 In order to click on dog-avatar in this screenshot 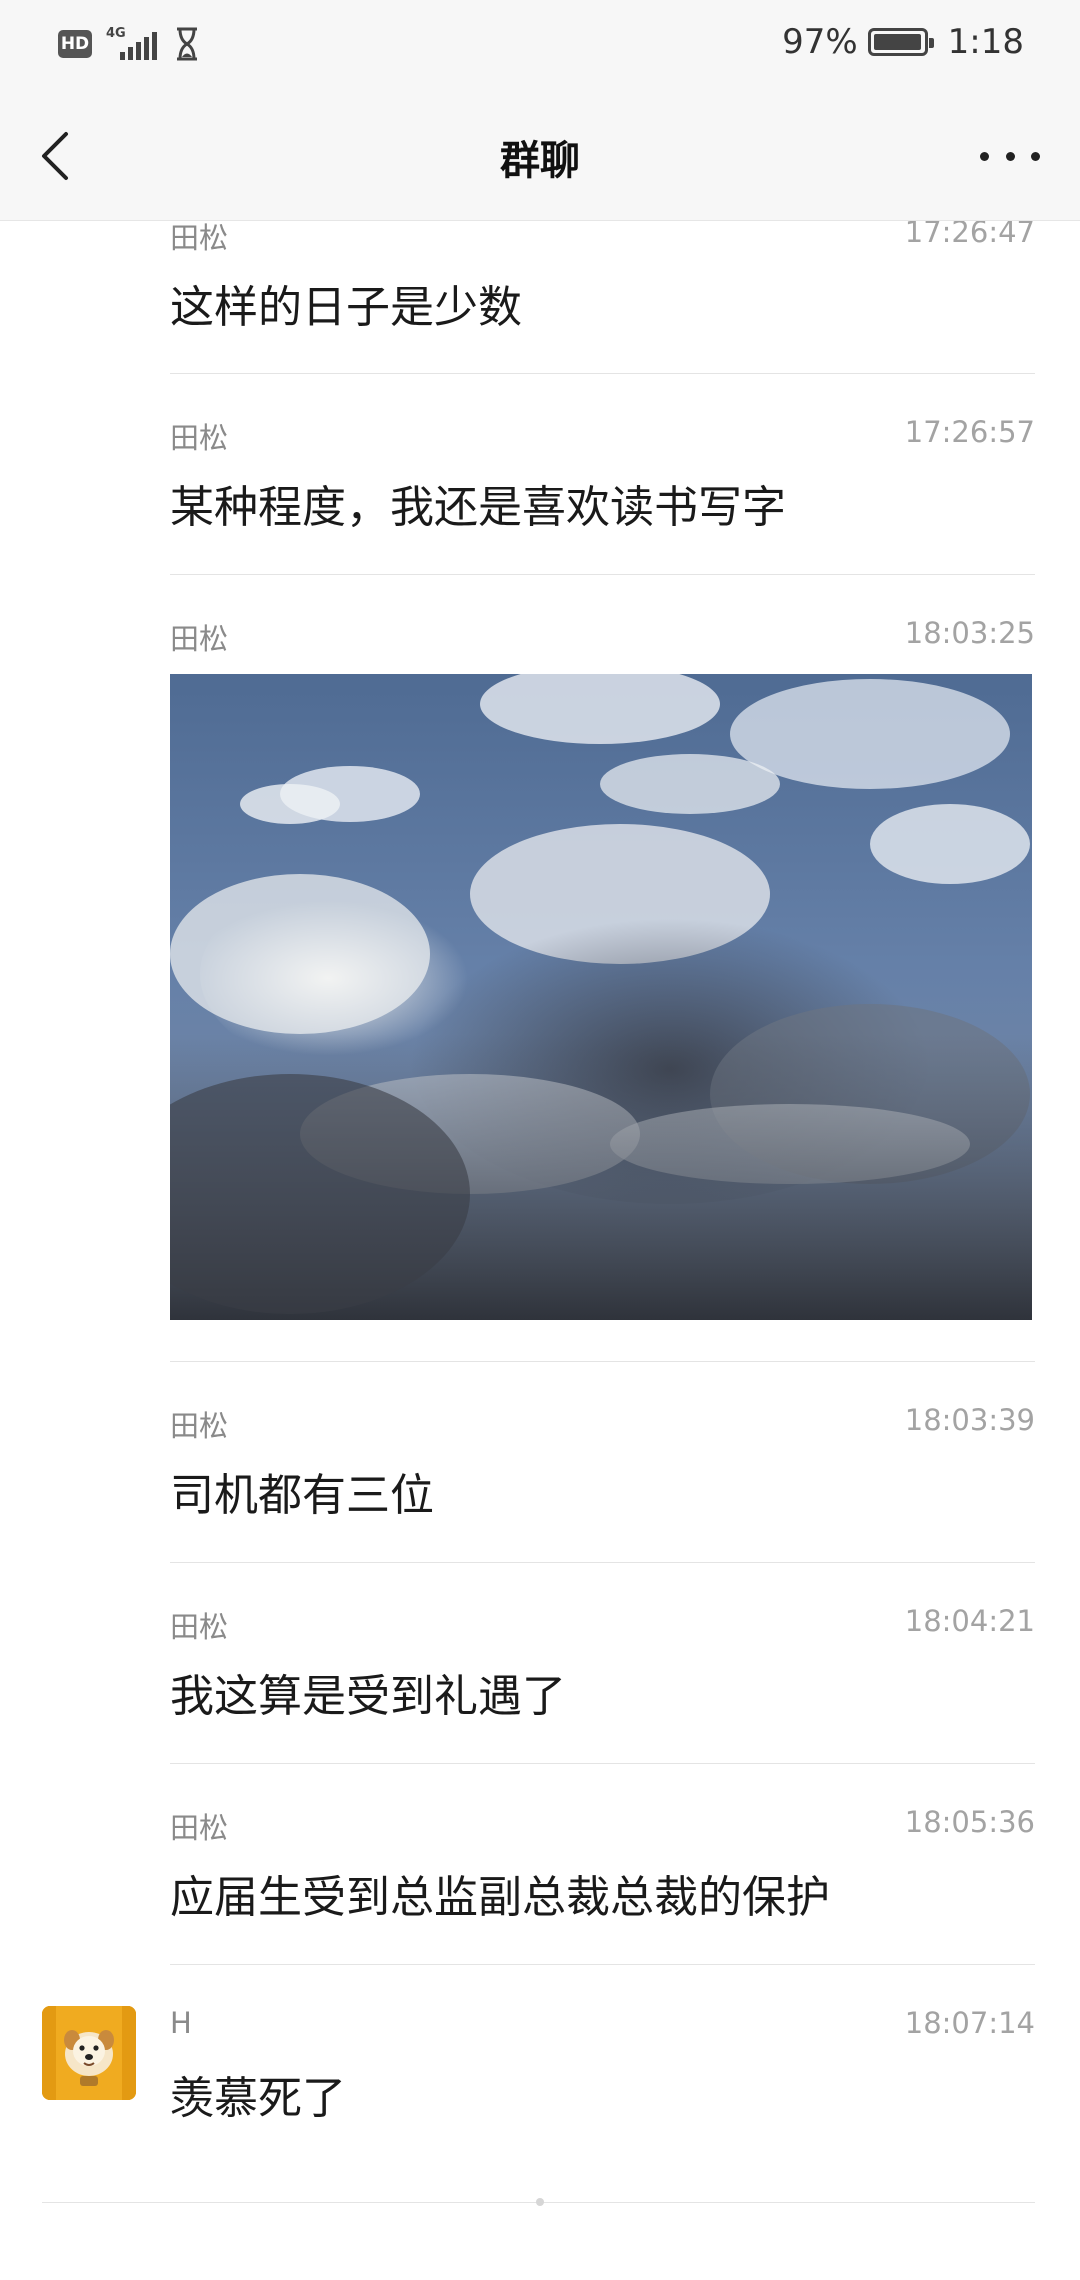, I will do `click(89, 2053)`.